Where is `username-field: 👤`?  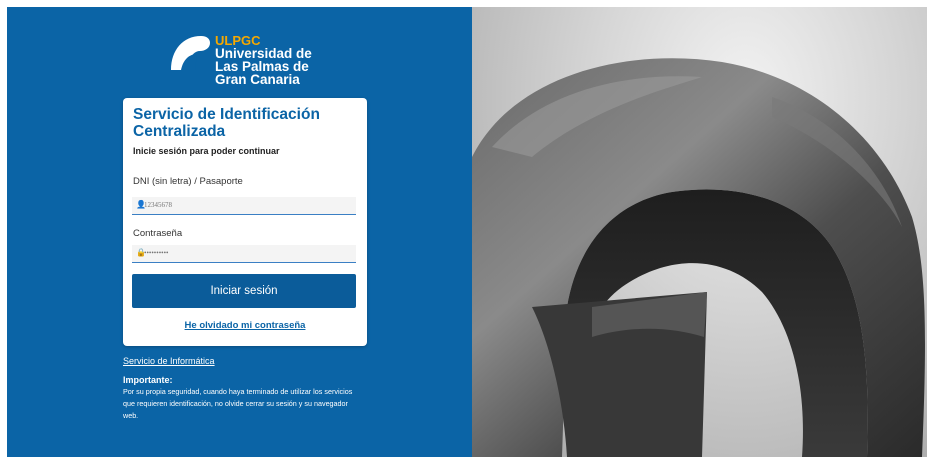
username-field: 👤 is located at coordinates (244, 206).